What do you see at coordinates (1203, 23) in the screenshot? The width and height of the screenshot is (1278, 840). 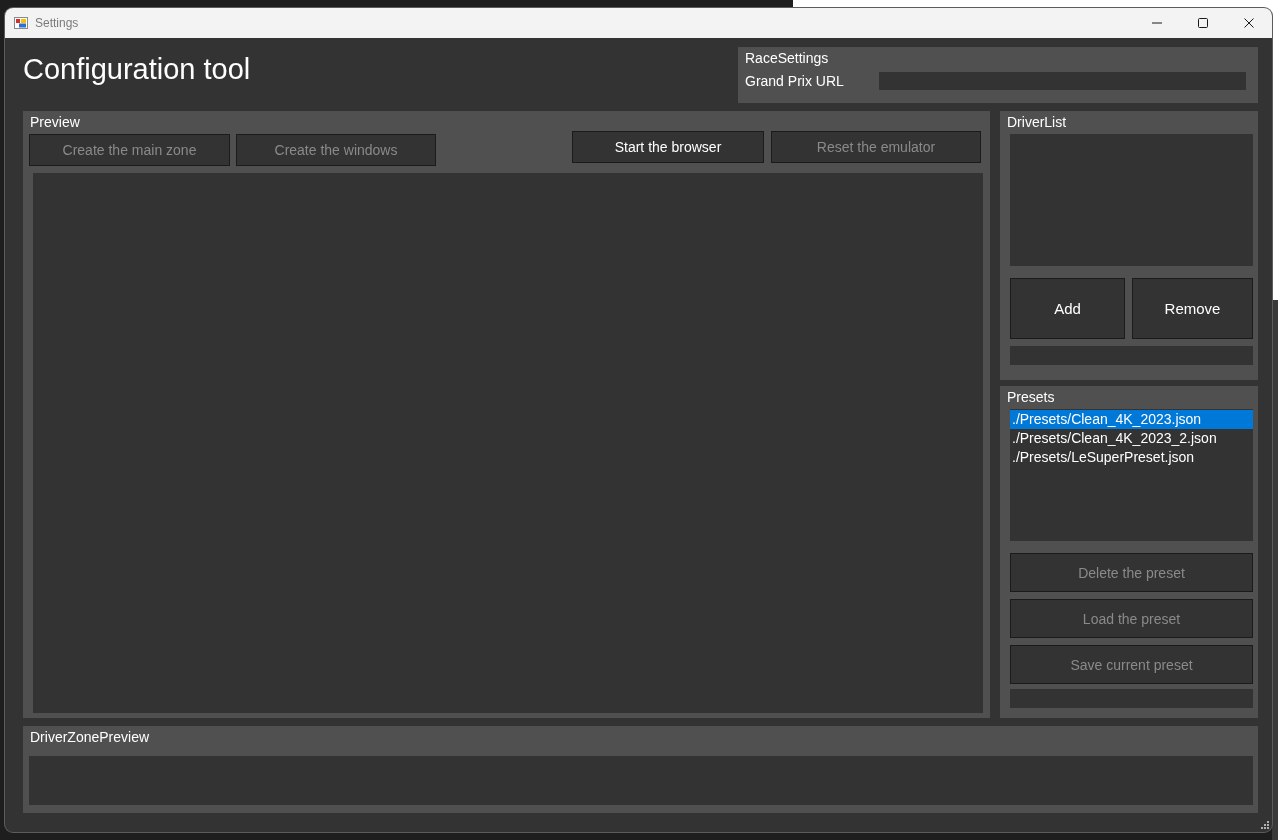 I see `maximize-icon` at bounding box center [1203, 23].